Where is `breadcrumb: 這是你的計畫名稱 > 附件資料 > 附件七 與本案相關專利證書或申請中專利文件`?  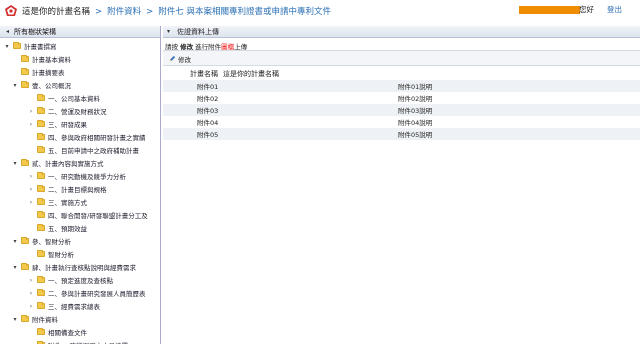 breadcrumb: 這是你的計畫名稱 > 附件資料 > 附件七 與本案相關專利證書或申請中專利文件 is located at coordinates (176, 11).